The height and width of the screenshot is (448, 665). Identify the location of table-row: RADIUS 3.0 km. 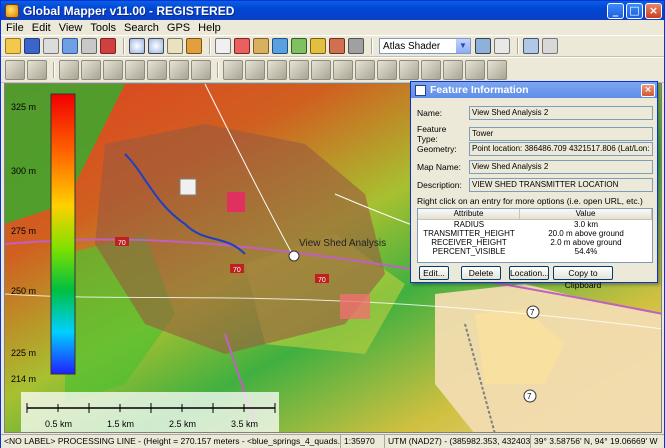
(535, 224).